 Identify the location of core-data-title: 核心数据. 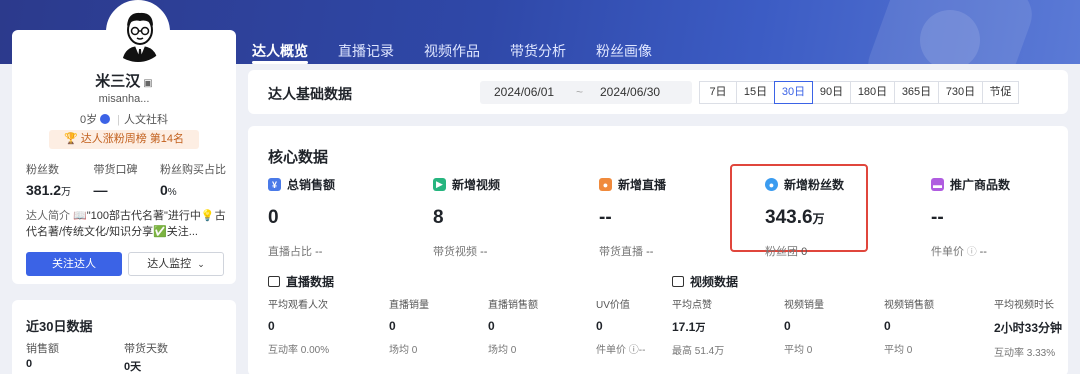
(298, 157).